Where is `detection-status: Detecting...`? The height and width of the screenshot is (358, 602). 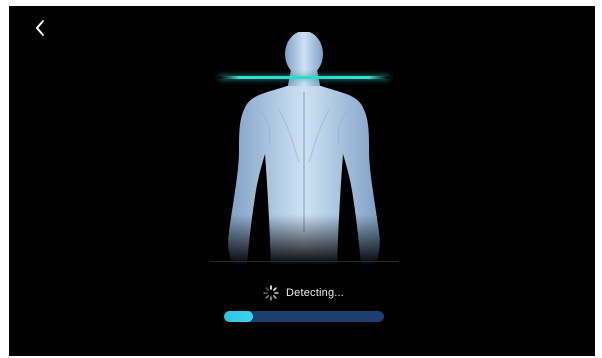
detection-status: Detecting... is located at coordinates (303, 293).